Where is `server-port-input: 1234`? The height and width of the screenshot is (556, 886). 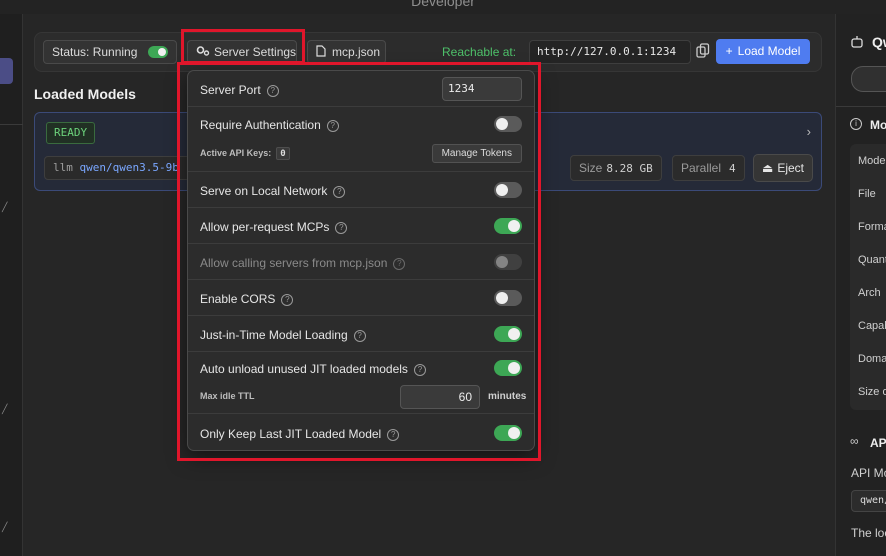
server-port-input: 1234 is located at coordinates (482, 89).